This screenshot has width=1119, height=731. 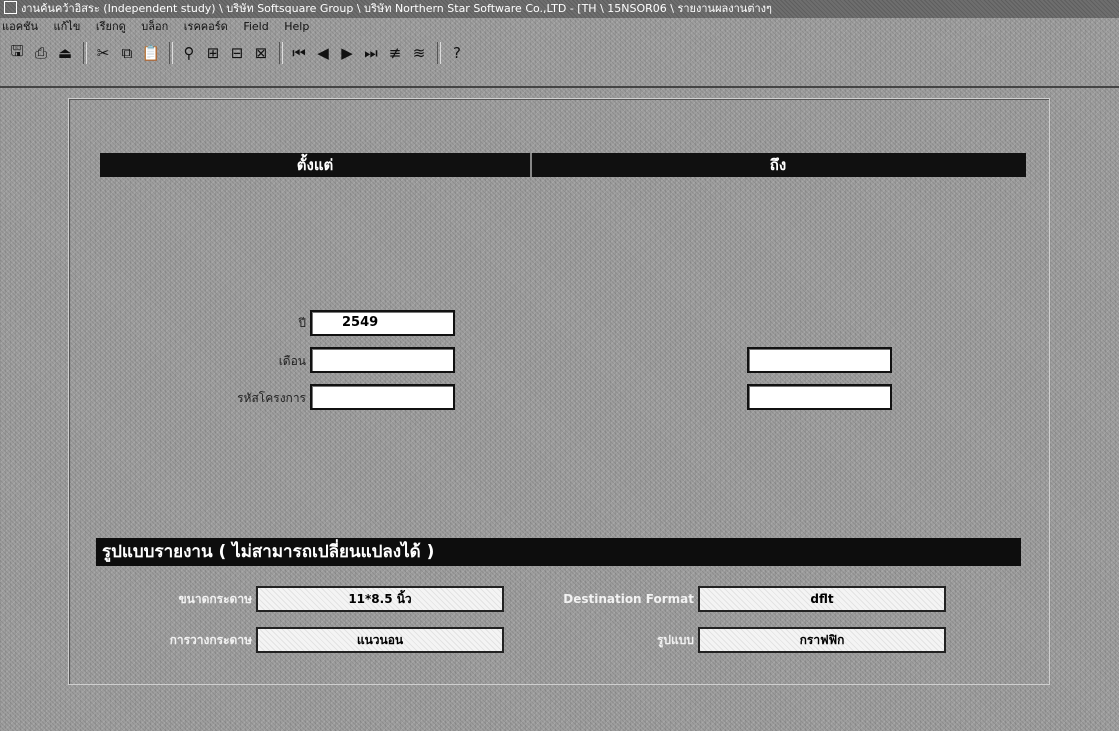 I want to click on next-record-icon: ▶, so click(x=347, y=53).